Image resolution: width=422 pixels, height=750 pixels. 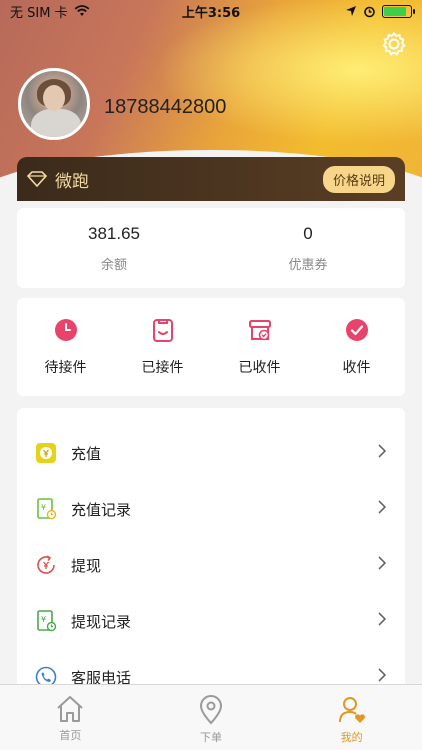 I want to click on withdraw-icon, so click(x=46, y=565).